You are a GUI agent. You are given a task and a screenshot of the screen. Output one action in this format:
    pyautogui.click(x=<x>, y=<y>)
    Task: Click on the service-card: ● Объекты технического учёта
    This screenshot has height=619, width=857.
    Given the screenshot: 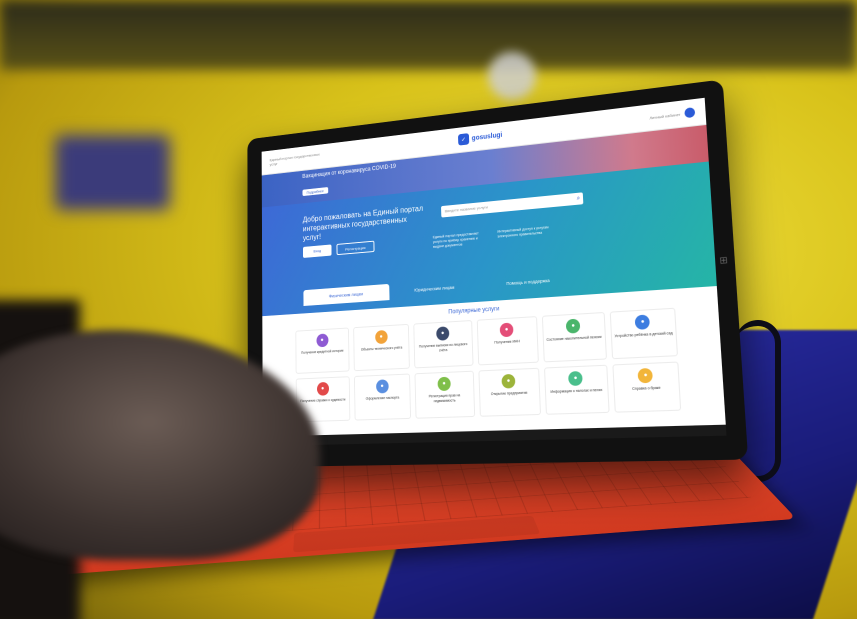 What is the action you would take?
    pyautogui.click(x=382, y=347)
    